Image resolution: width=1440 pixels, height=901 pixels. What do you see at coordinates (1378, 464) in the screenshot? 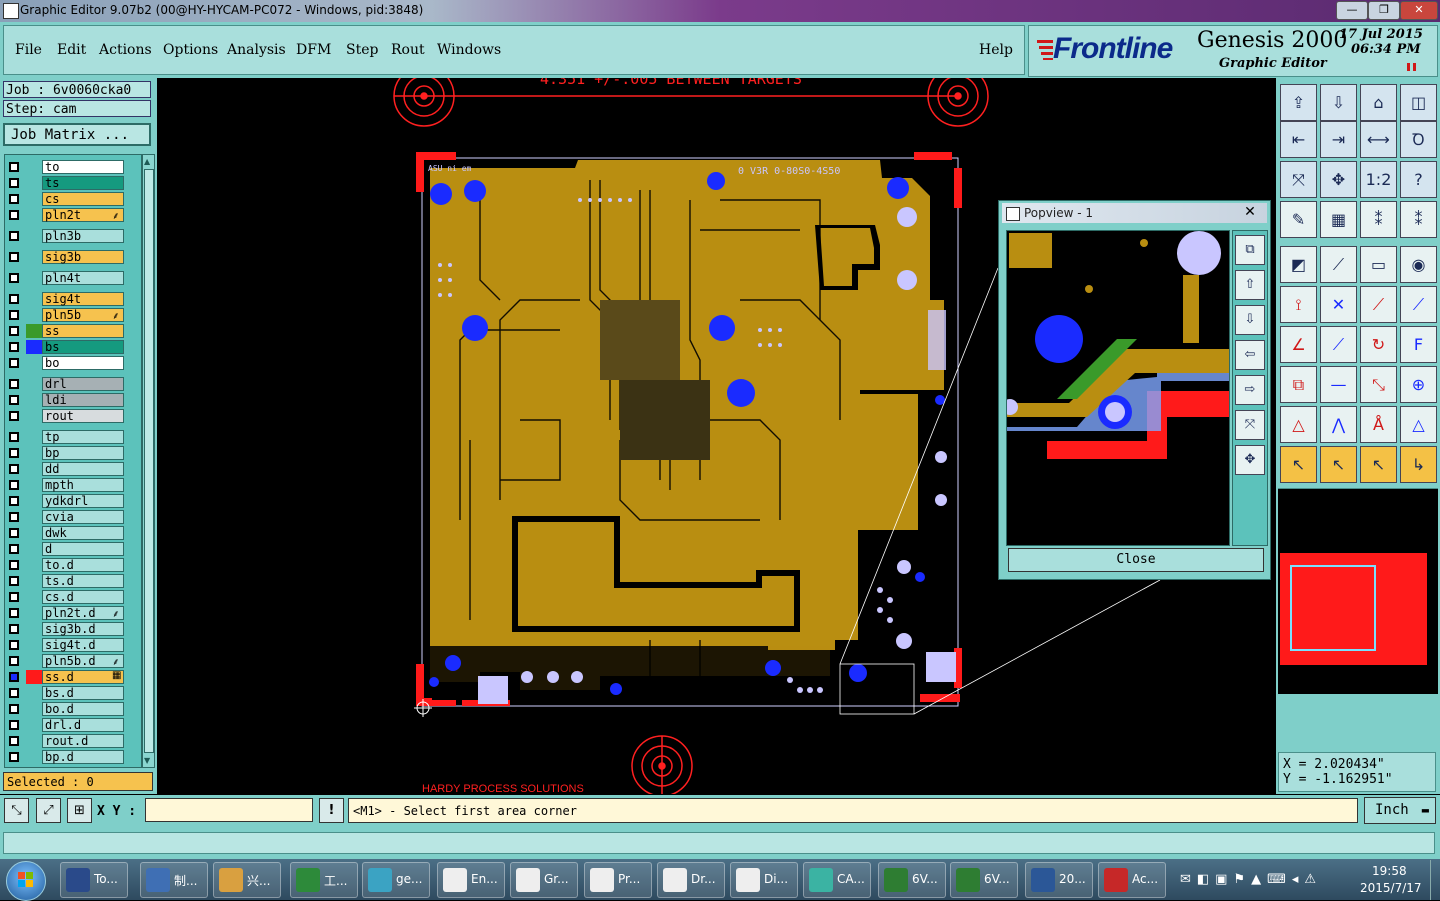
I see `select-radius-icon: ↖` at bounding box center [1378, 464].